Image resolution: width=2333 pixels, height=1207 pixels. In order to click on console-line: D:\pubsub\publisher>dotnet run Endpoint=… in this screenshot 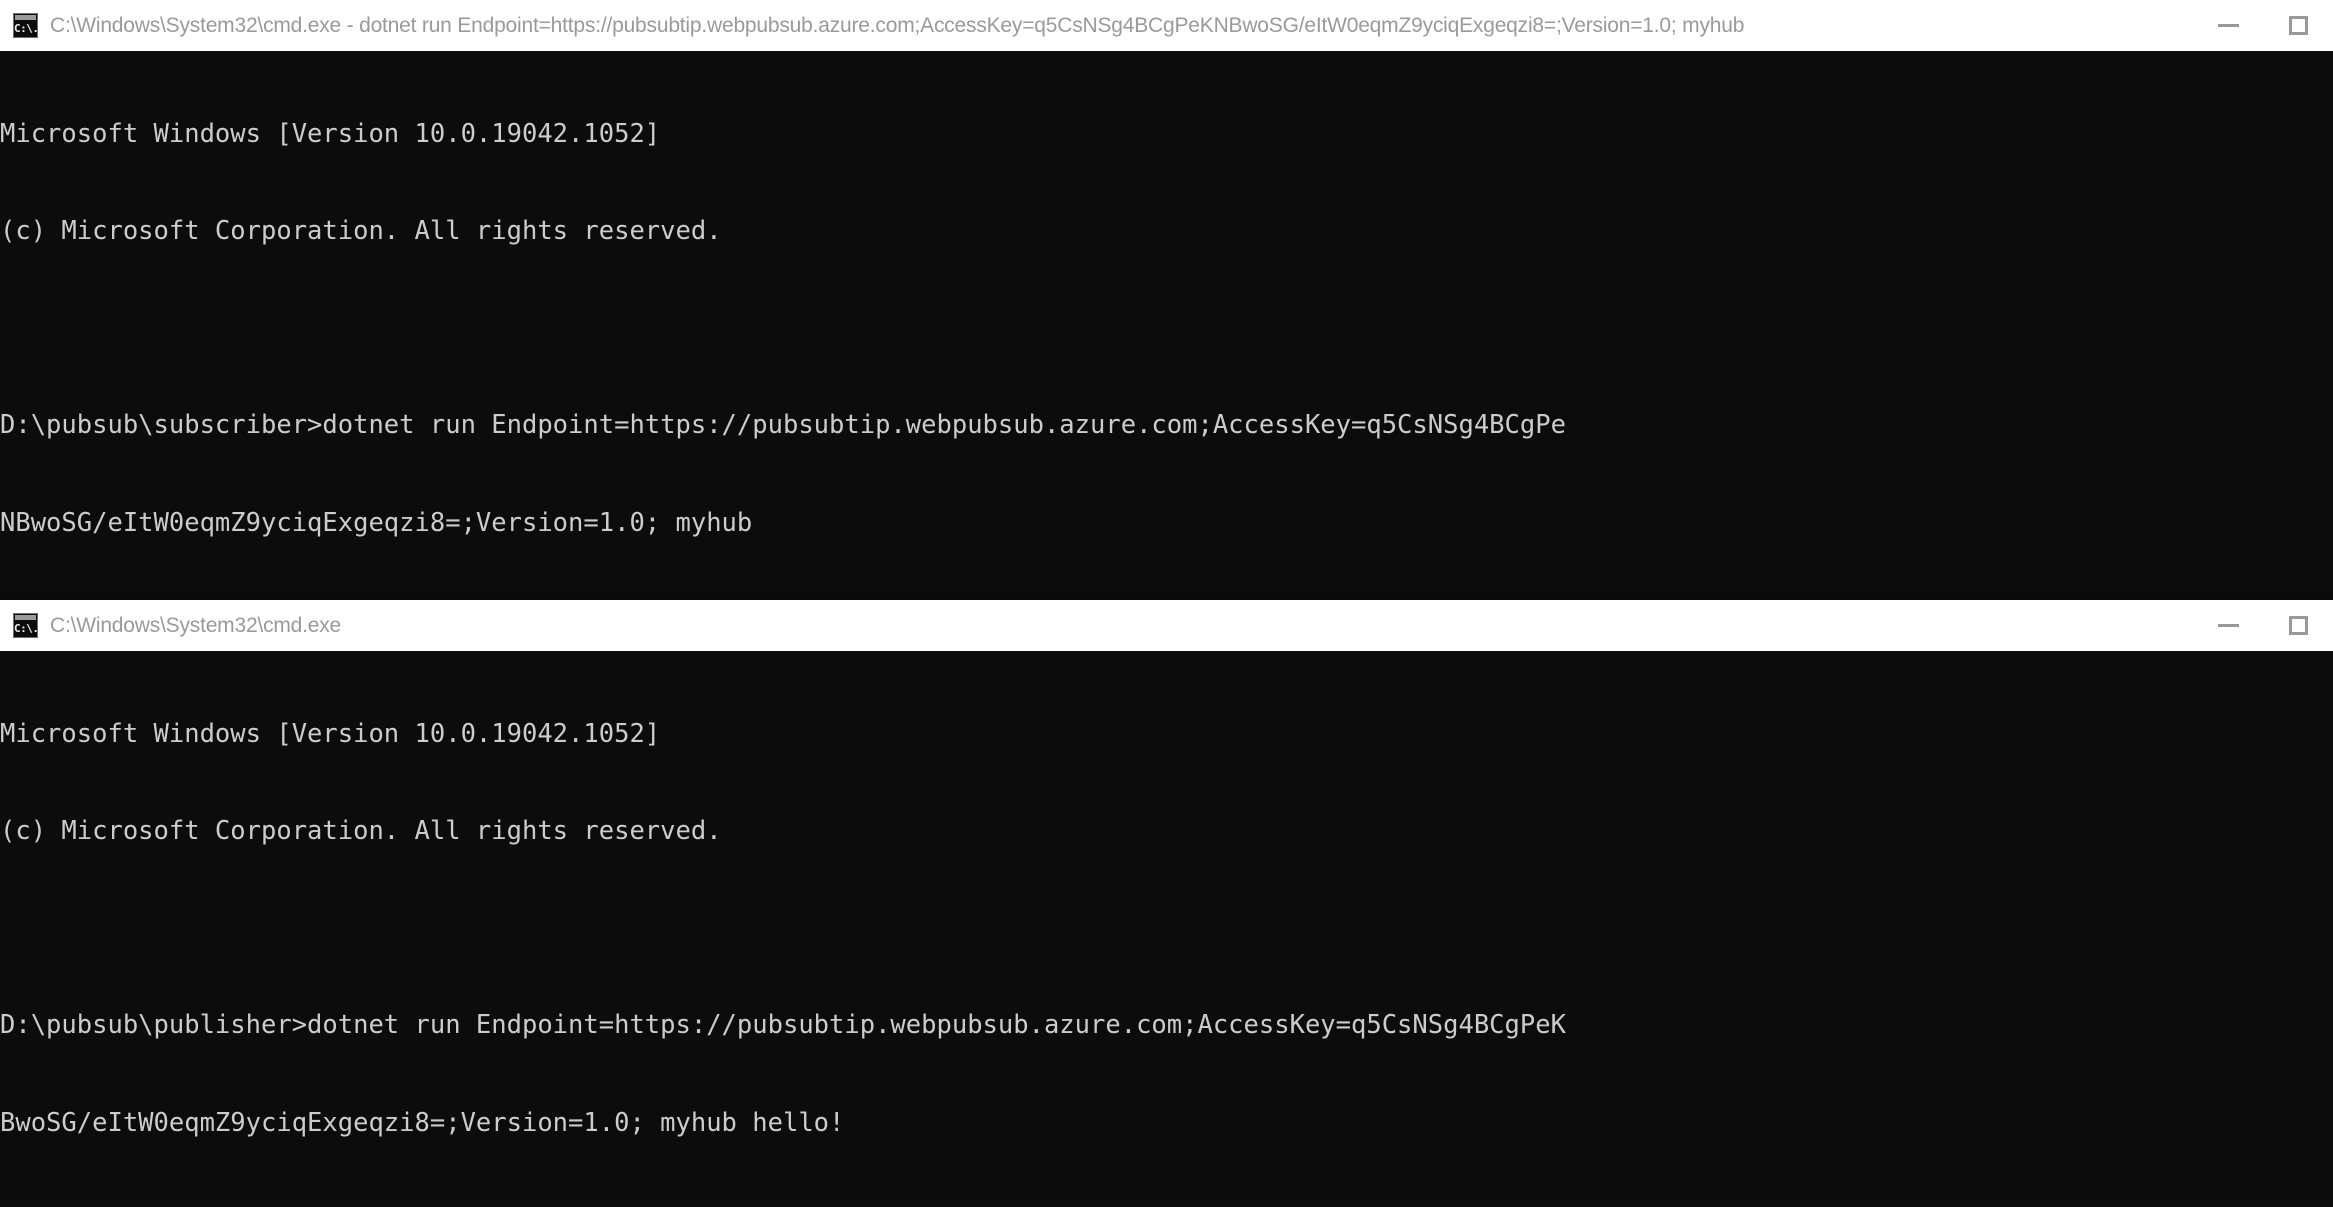, I will do `click(783, 1025)`.